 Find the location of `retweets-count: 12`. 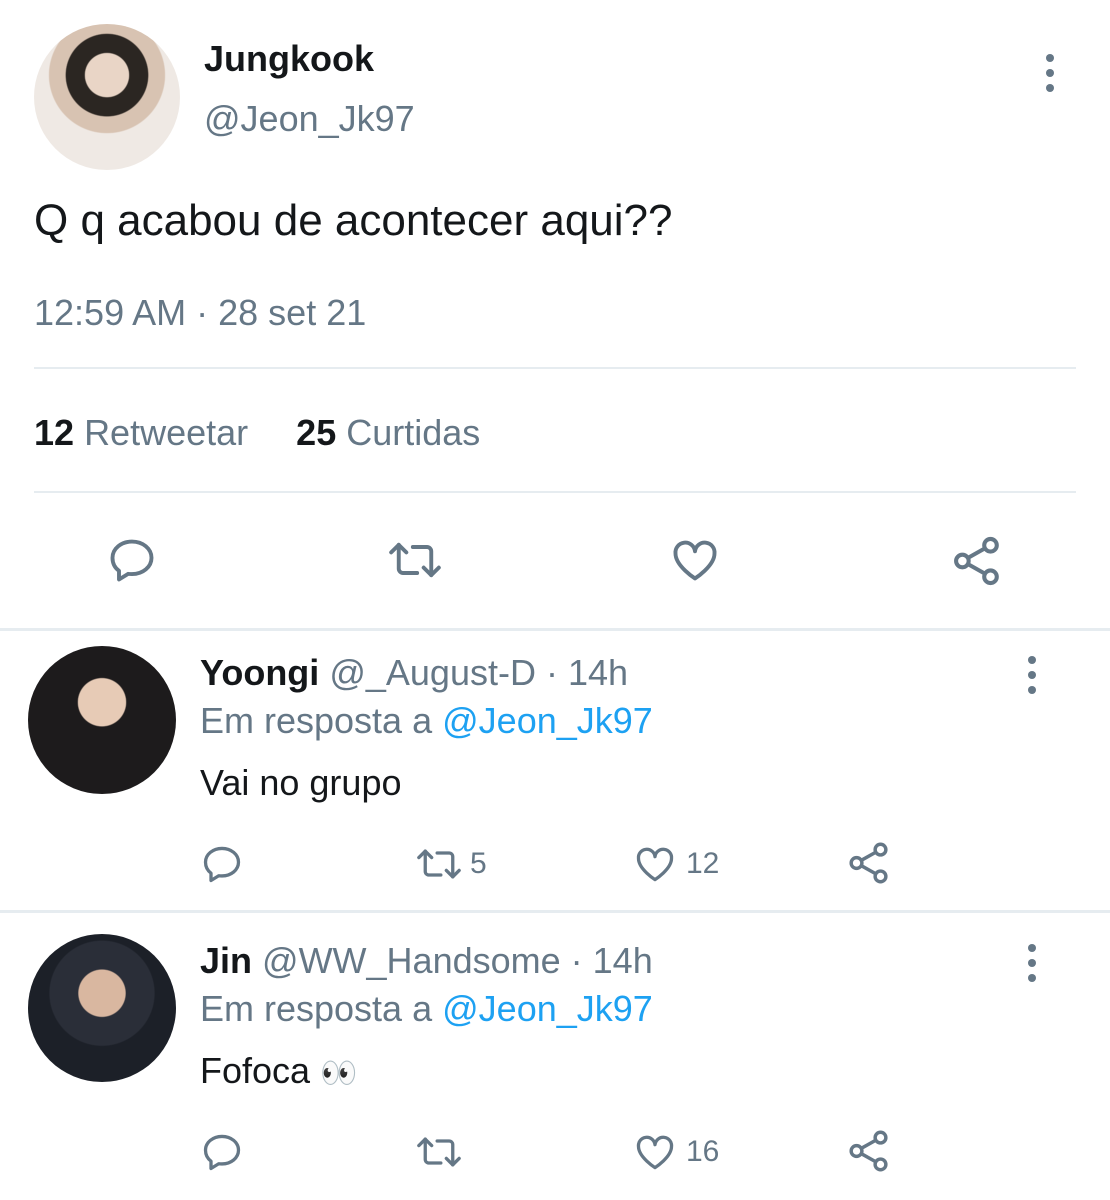

retweets-count: 12 is located at coordinates (54, 432).